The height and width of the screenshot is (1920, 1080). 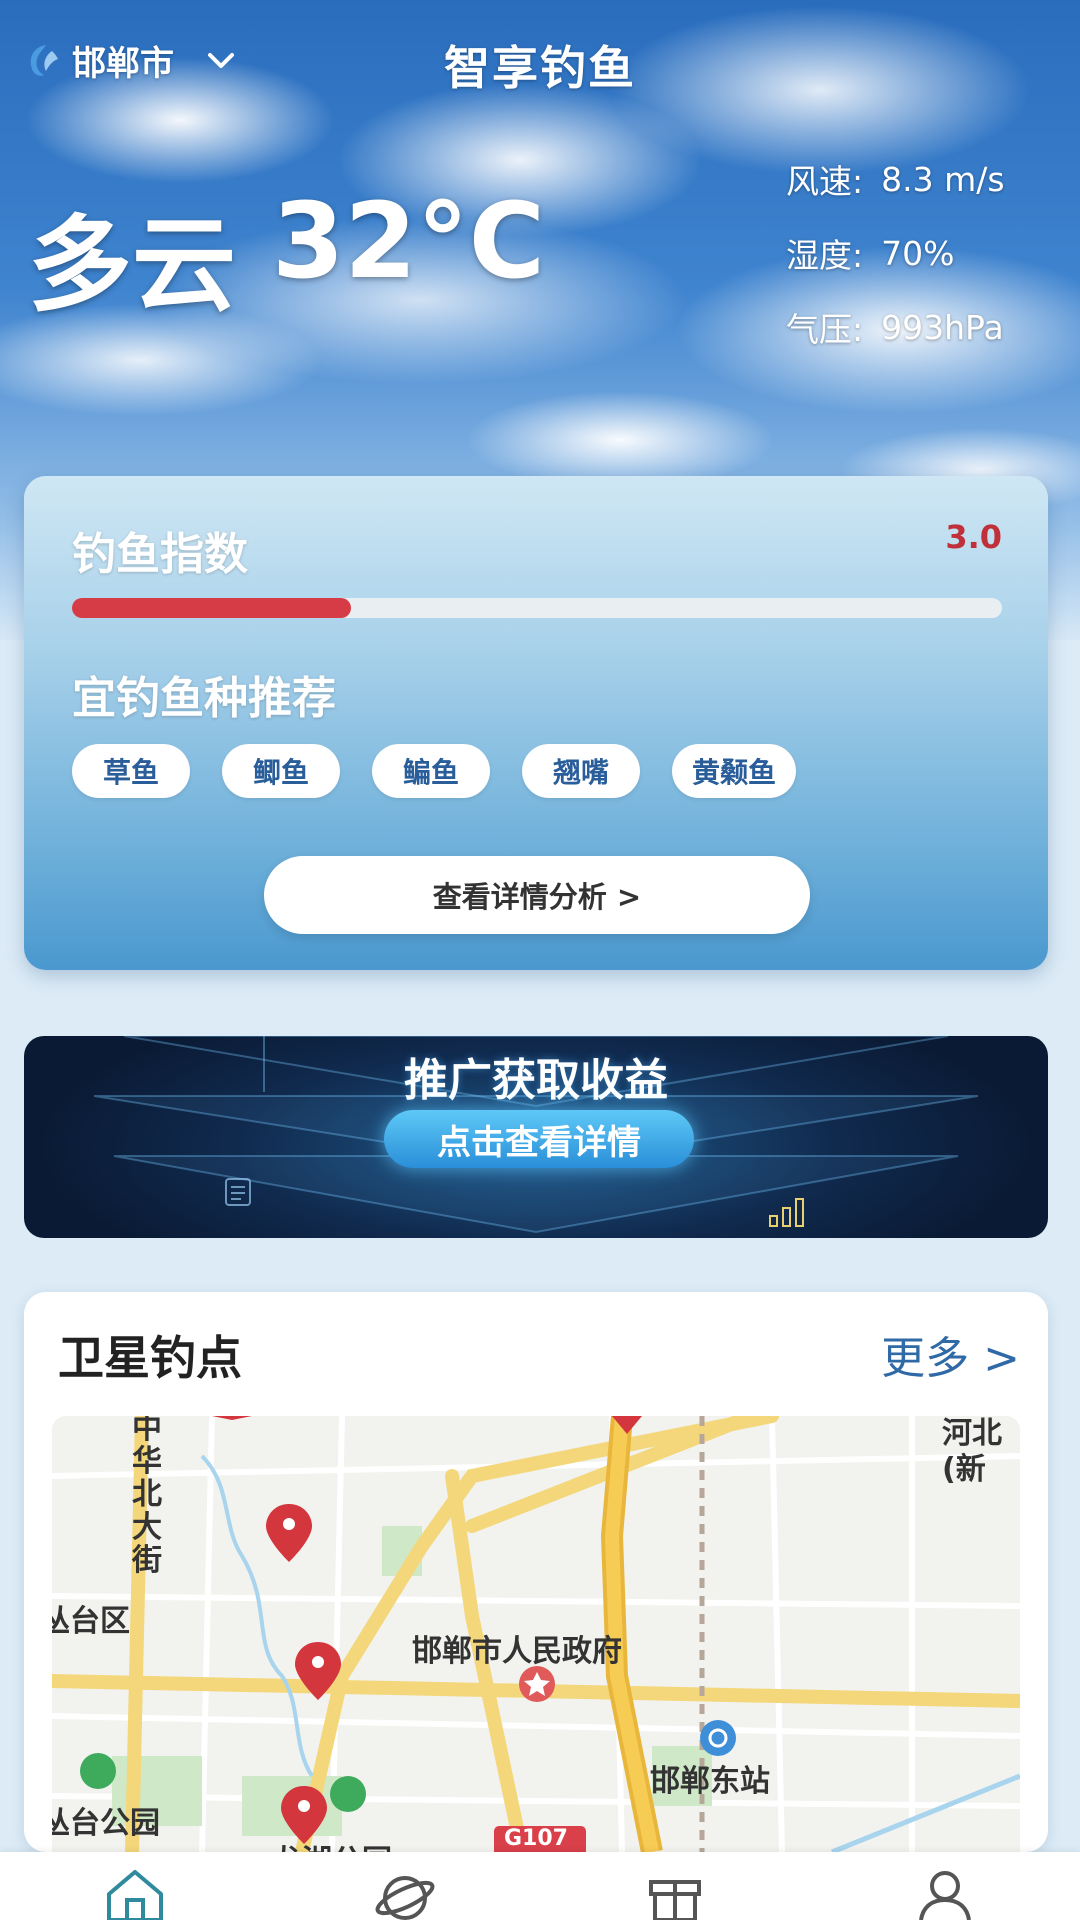 I want to click on tab-profile, so click(x=945, y=1886).